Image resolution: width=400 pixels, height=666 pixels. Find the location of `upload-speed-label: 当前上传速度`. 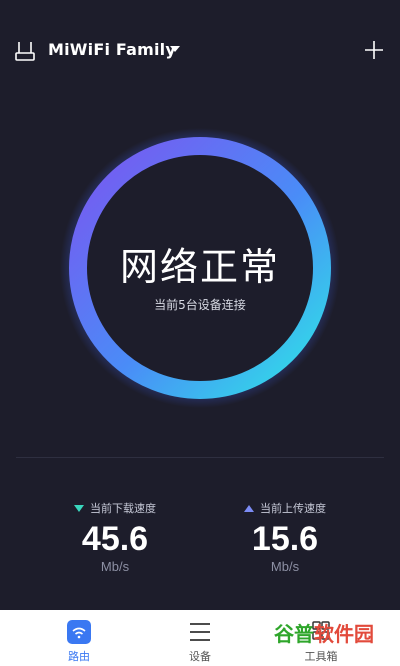

upload-speed-label: 当前上传速度 is located at coordinates (285, 508).